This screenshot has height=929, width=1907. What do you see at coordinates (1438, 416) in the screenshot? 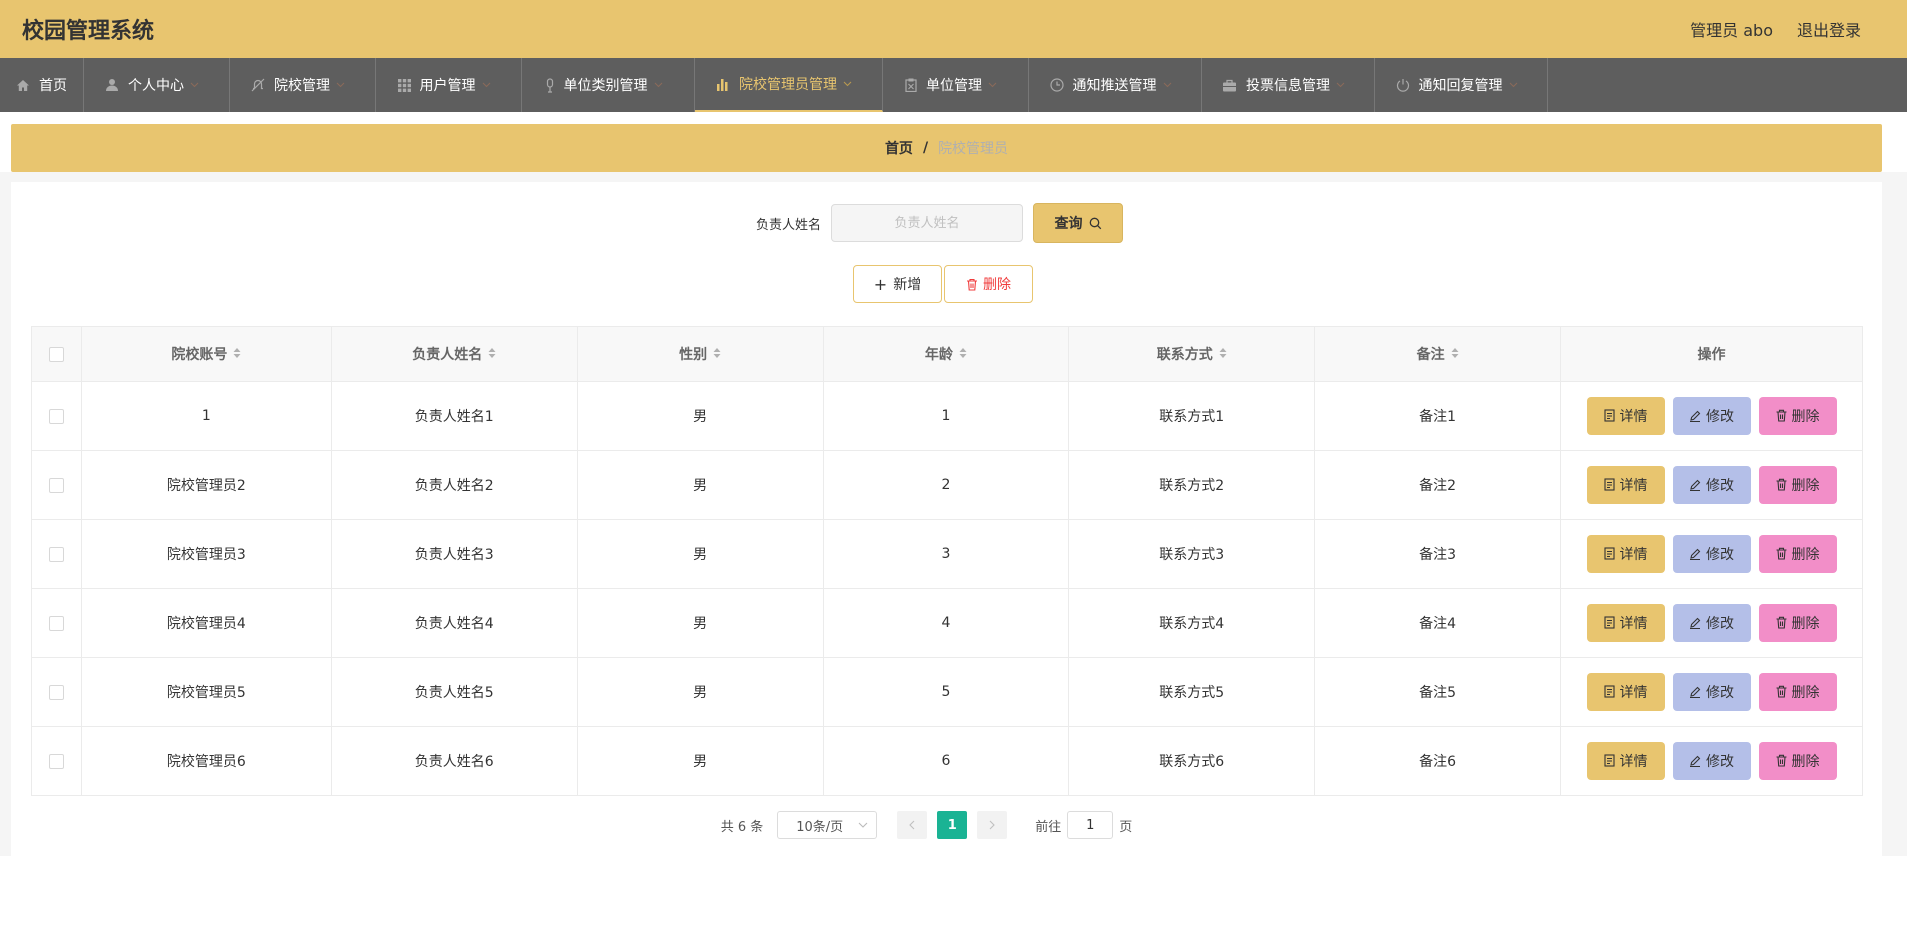
I see `table-cell: 备注1` at bounding box center [1438, 416].